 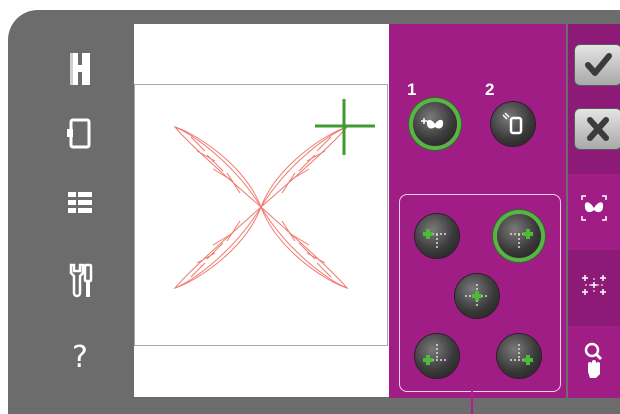 What do you see at coordinates (594, 208) in the screenshot?
I see `design-selection-icon` at bounding box center [594, 208].